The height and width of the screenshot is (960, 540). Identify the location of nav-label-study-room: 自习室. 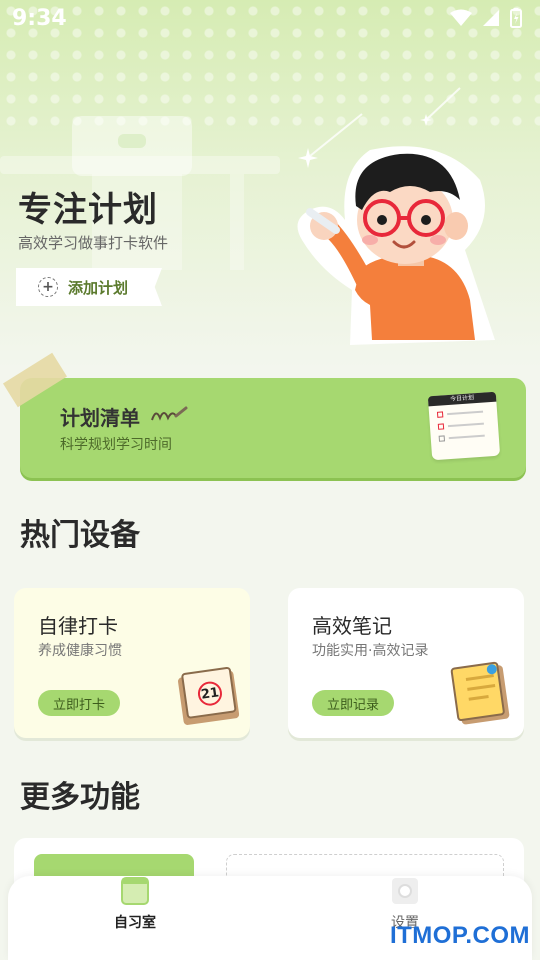
(135, 923).